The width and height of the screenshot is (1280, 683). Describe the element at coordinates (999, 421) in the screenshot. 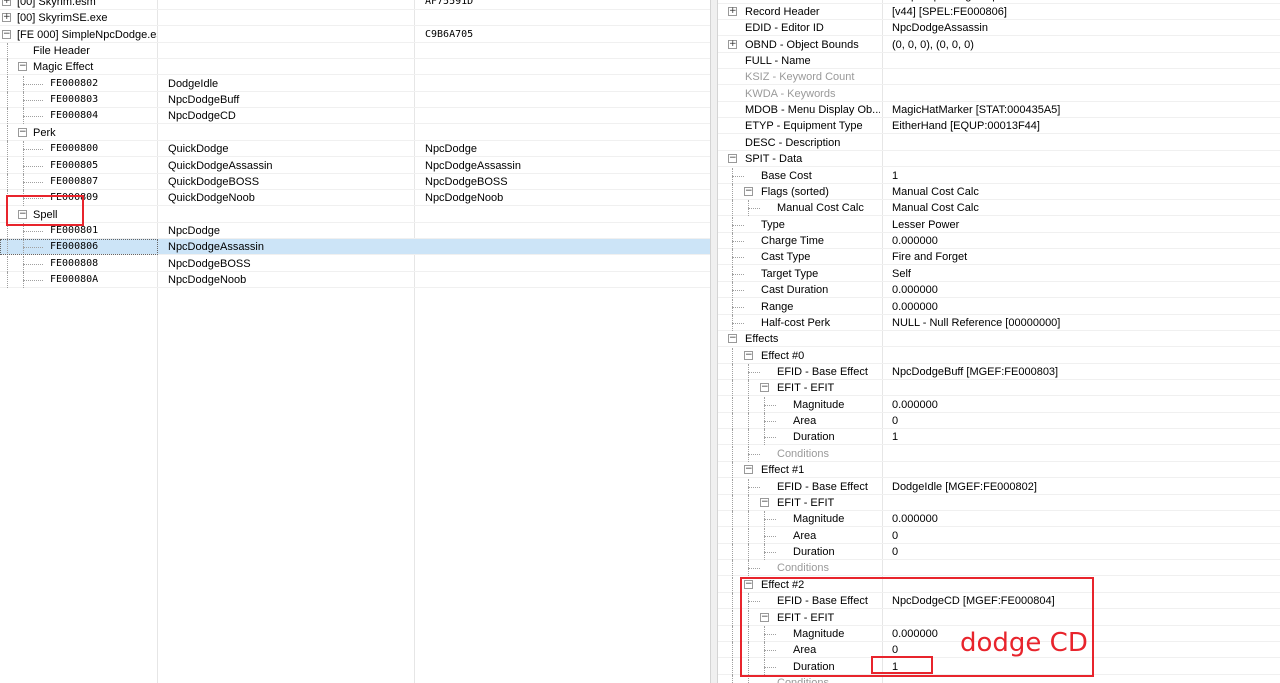

I see `record-row-e0-area: Area 0` at that location.